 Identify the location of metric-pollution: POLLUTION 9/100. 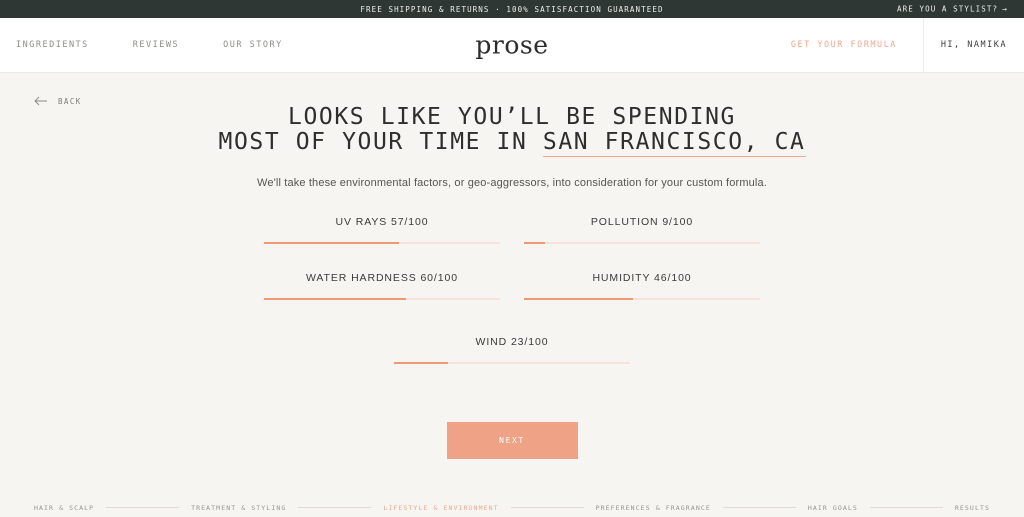
(642, 230).